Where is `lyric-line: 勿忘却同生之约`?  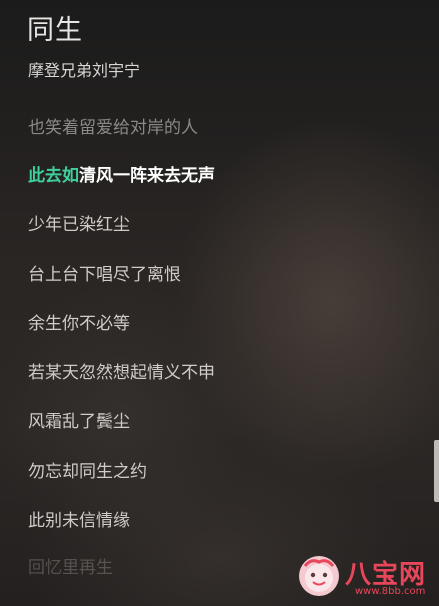
lyric-line: 勿忘却同生之约 is located at coordinates (87, 469).